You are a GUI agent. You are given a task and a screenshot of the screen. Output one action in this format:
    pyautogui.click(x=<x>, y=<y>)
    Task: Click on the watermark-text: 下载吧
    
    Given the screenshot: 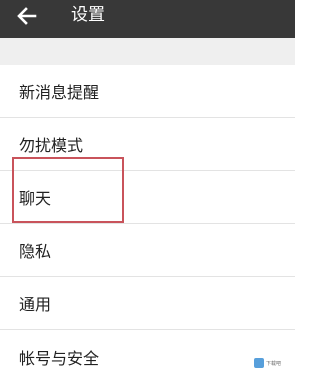 What is the action you would take?
    pyautogui.click(x=274, y=363)
    